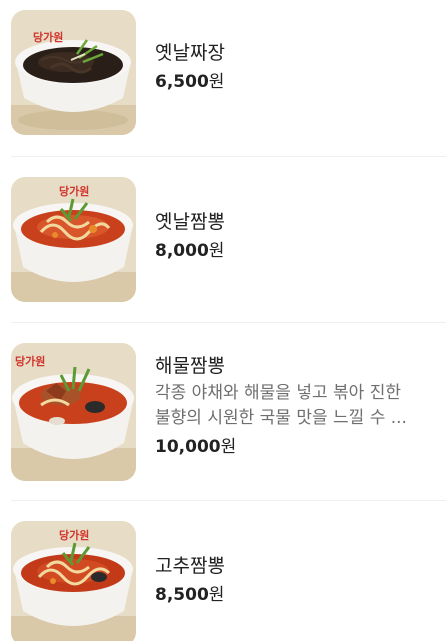  Describe the element at coordinates (73, 581) in the screenshot. I see `food-photo-chili-jjamppong: 당가원` at that location.